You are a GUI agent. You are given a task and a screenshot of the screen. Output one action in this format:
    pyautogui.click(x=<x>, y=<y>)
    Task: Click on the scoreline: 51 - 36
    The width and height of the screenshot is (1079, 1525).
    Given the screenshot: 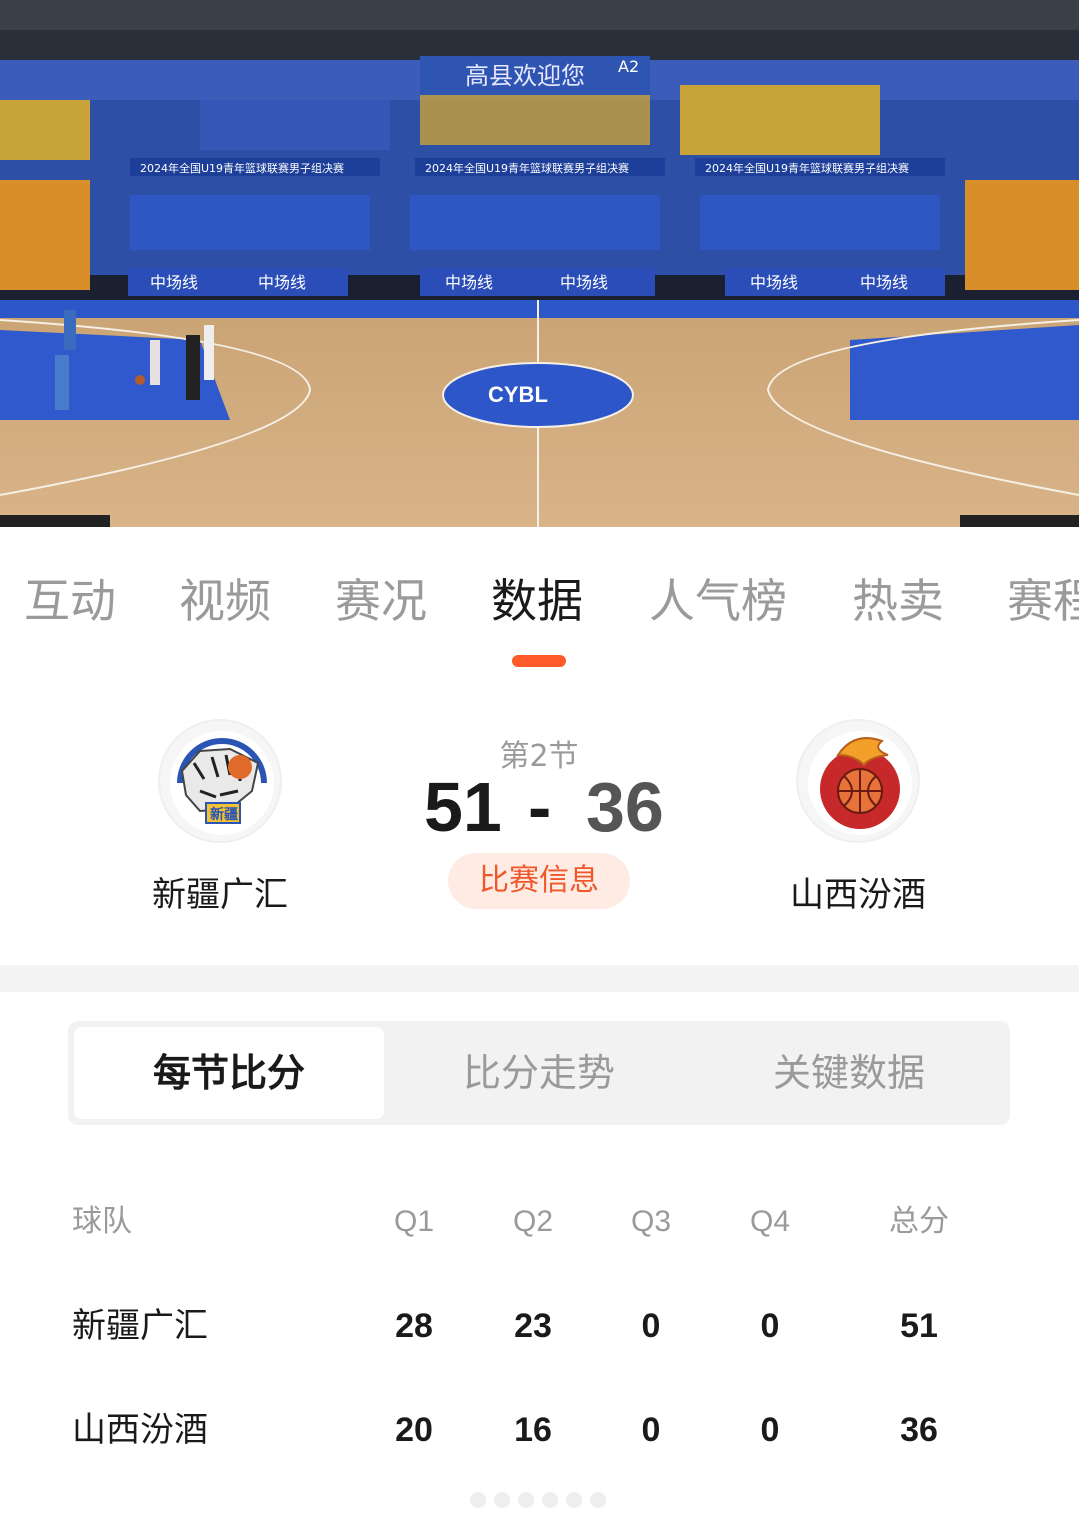 What is the action you would take?
    pyautogui.click(x=540, y=807)
    